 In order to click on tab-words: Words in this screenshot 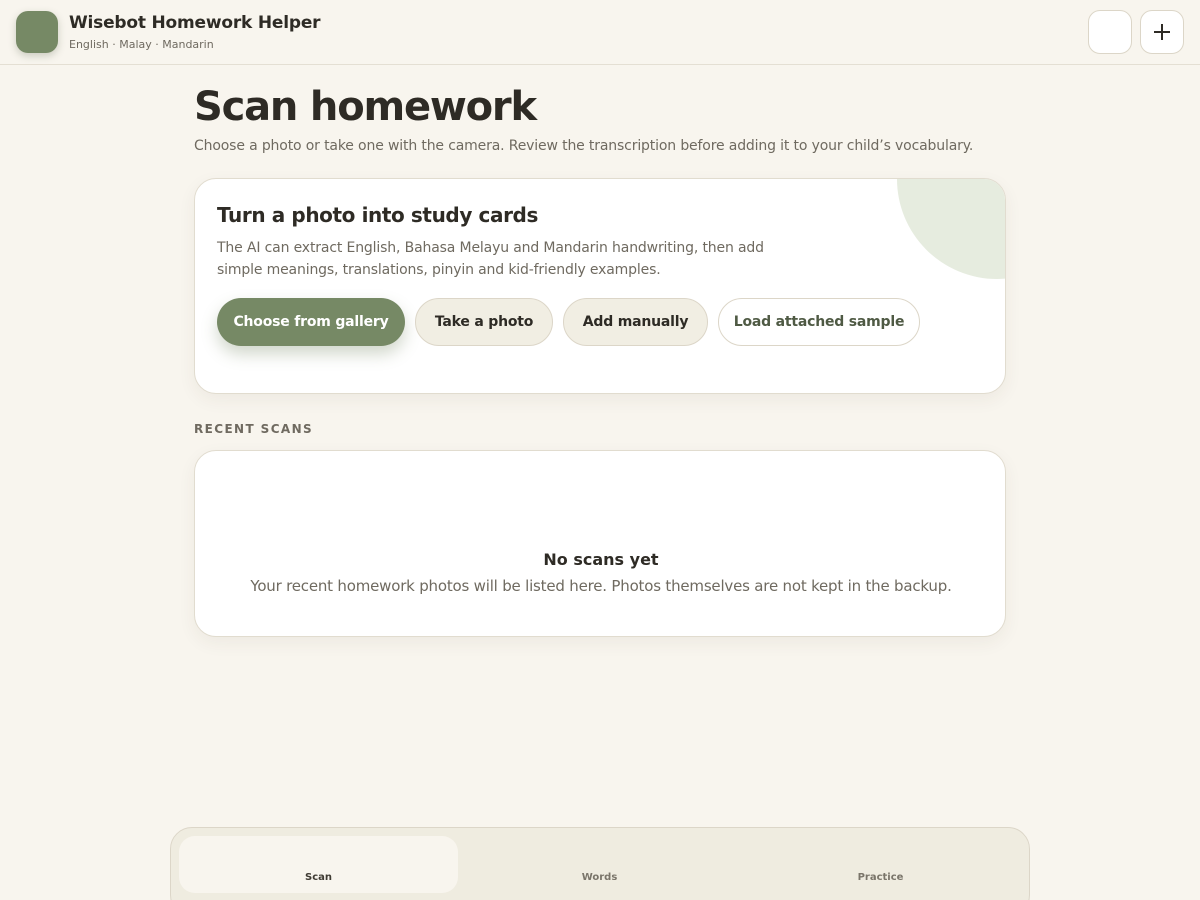, I will do `click(599, 864)`.